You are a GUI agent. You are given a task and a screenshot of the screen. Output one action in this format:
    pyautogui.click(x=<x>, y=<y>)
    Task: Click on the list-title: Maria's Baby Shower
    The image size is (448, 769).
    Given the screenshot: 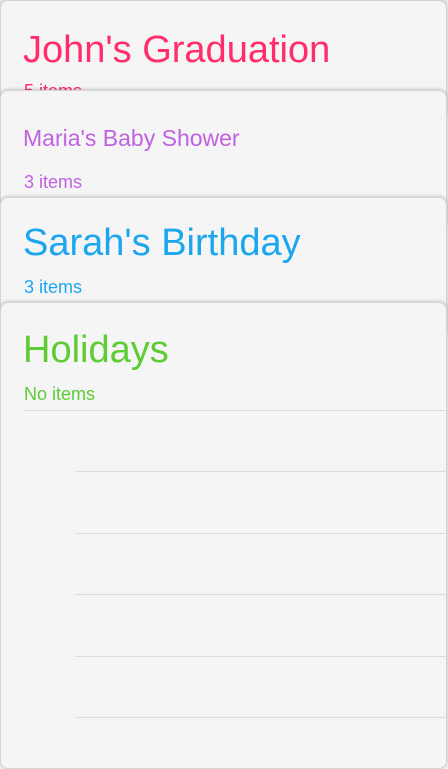 What is the action you would take?
    pyautogui.click(x=131, y=138)
    